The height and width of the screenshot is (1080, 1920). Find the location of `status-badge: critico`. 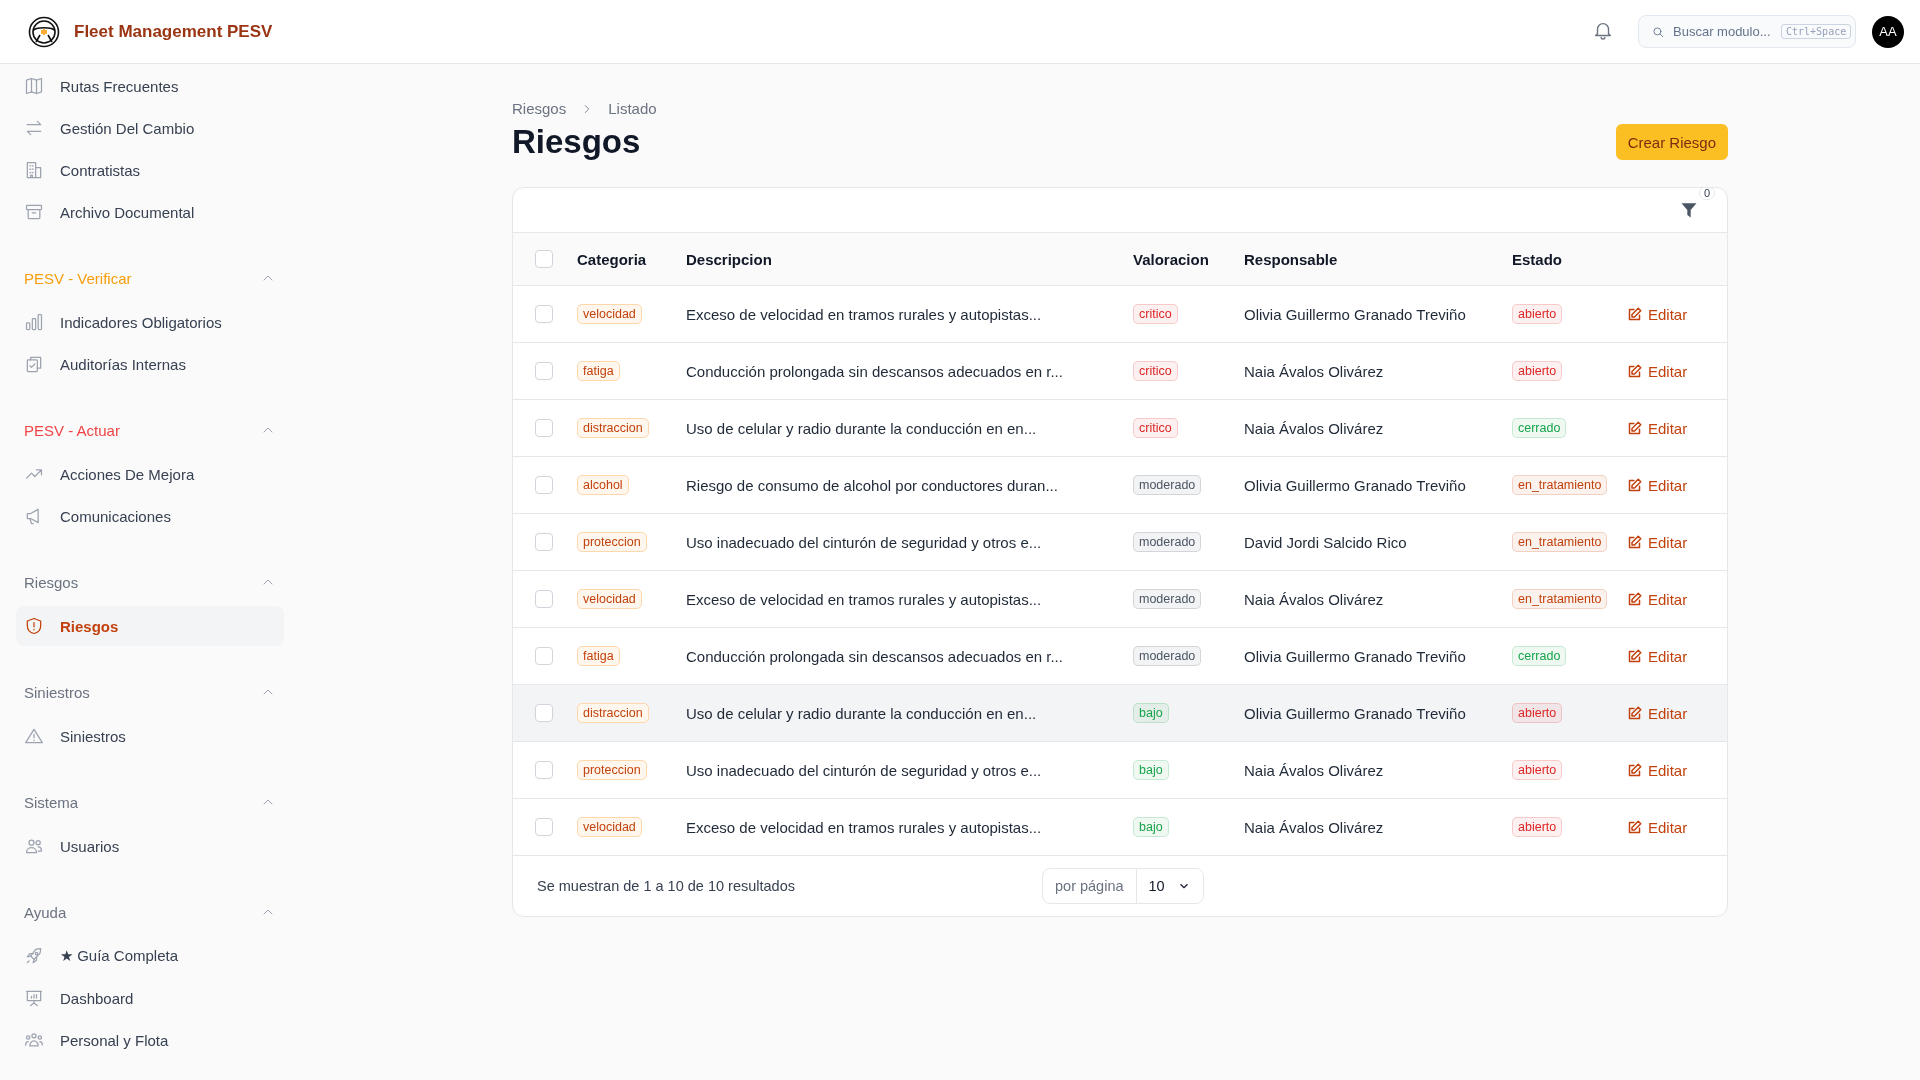

status-badge: critico is located at coordinates (1155, 428).